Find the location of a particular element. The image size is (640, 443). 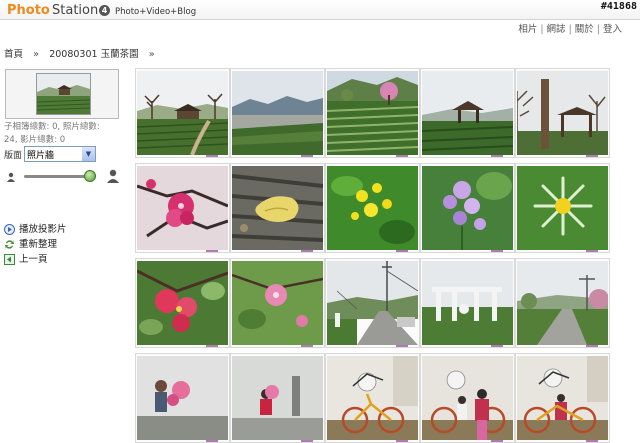

slideshow-action: 播放投影片 is located at coordinates (35, 230).